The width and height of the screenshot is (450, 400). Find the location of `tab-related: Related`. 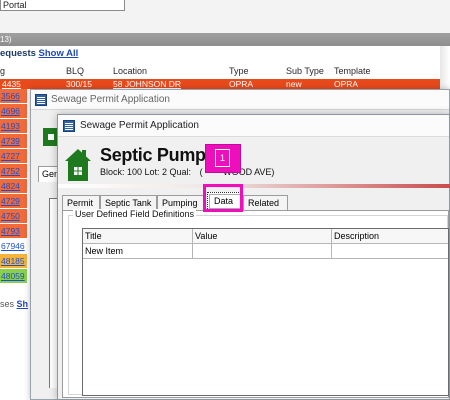

tab-related: Related is located at coordinates (265, 202).